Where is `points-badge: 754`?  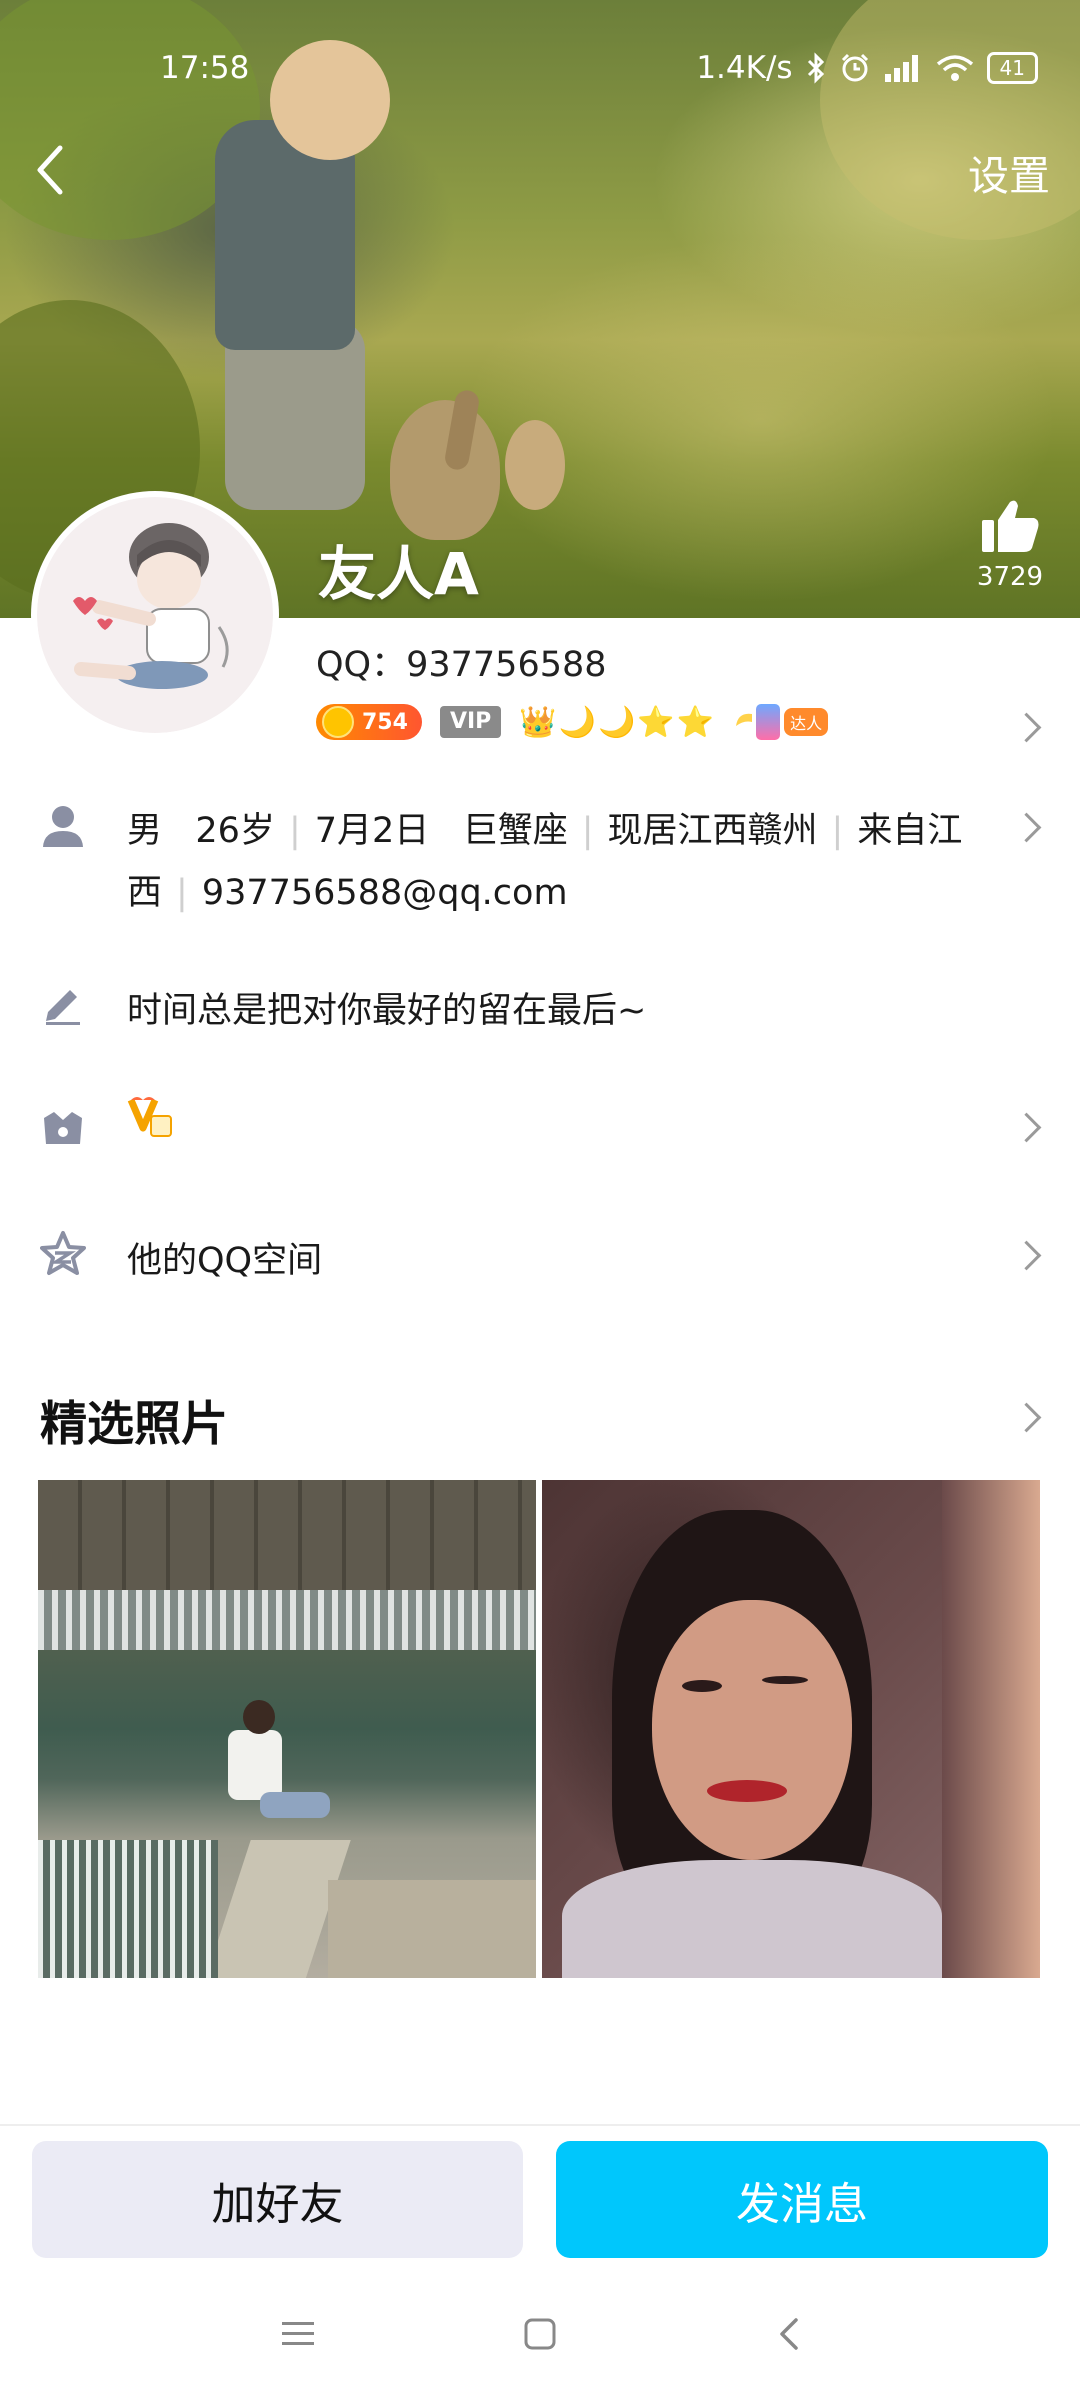 points-badge: 754 is located at coordinates (369, 722).